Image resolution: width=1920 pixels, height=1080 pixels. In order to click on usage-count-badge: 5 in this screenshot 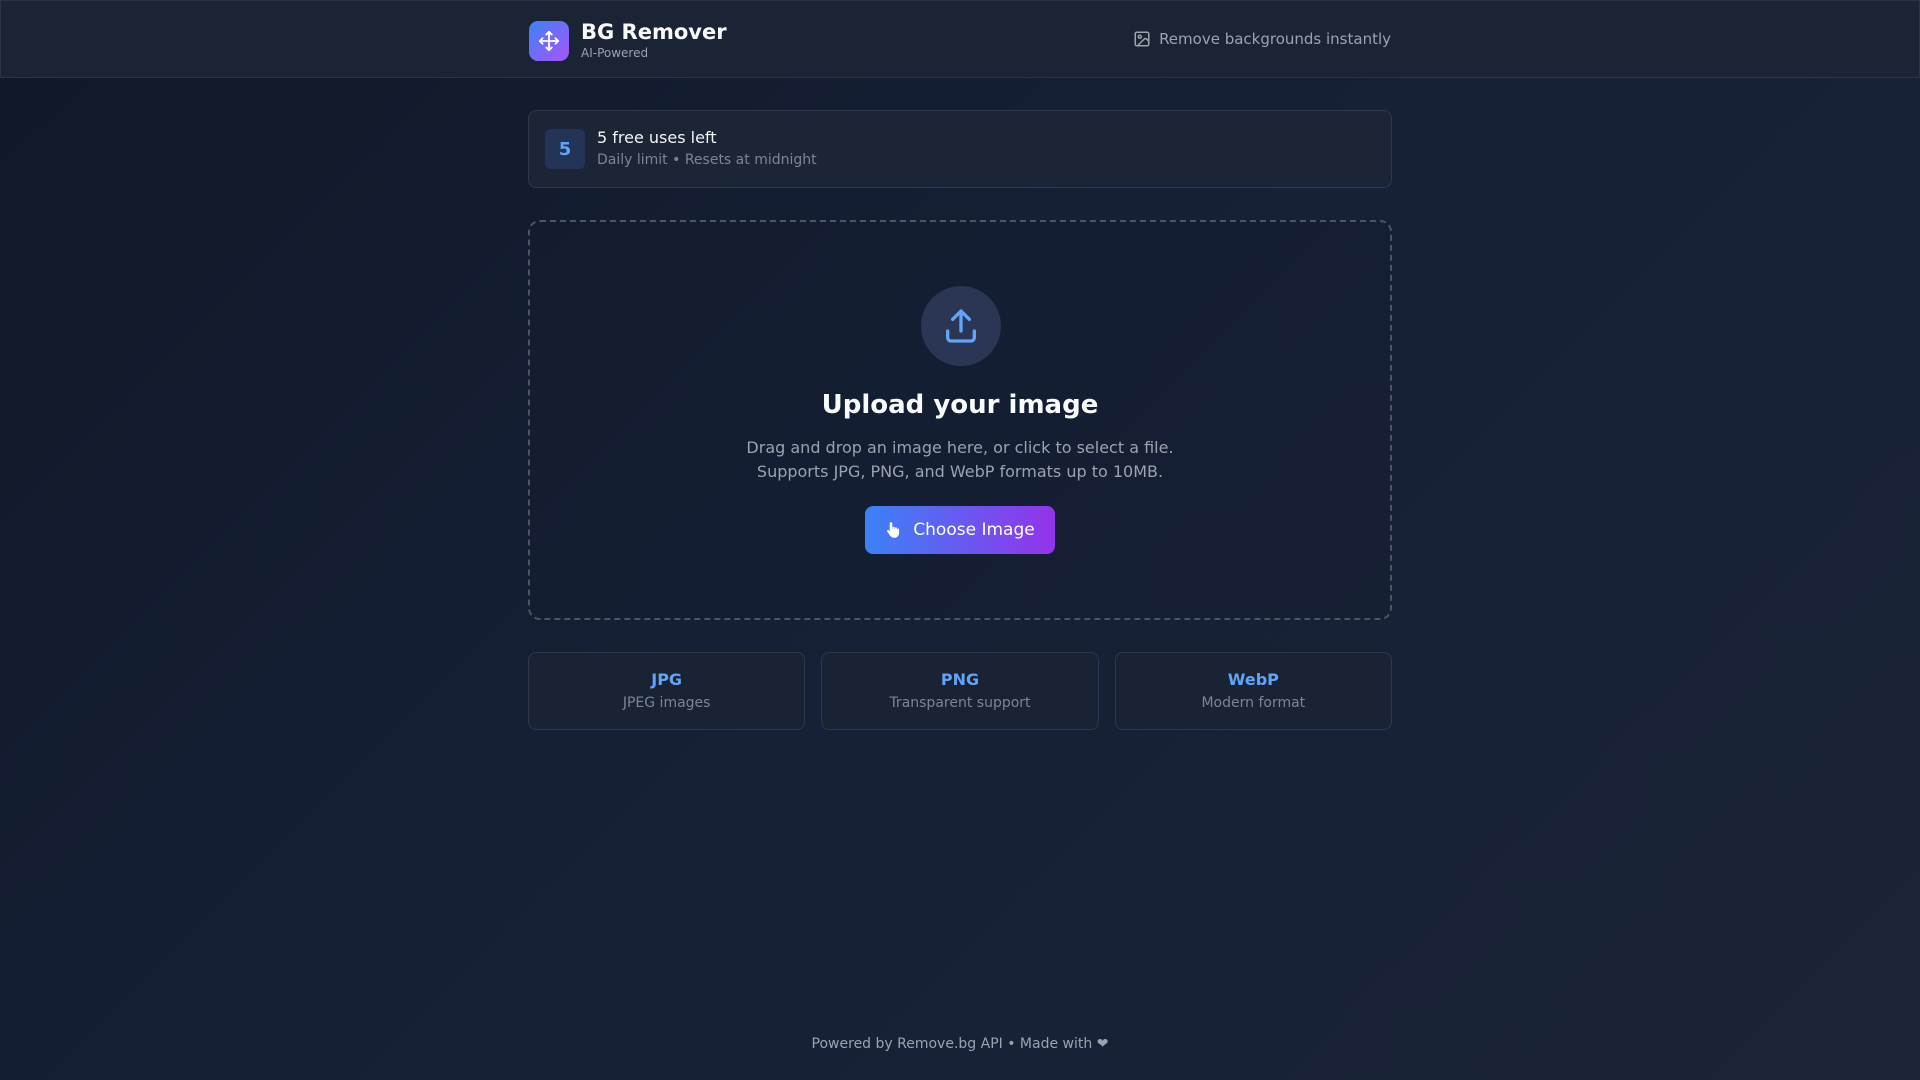, I will do `click(565, 149)`.